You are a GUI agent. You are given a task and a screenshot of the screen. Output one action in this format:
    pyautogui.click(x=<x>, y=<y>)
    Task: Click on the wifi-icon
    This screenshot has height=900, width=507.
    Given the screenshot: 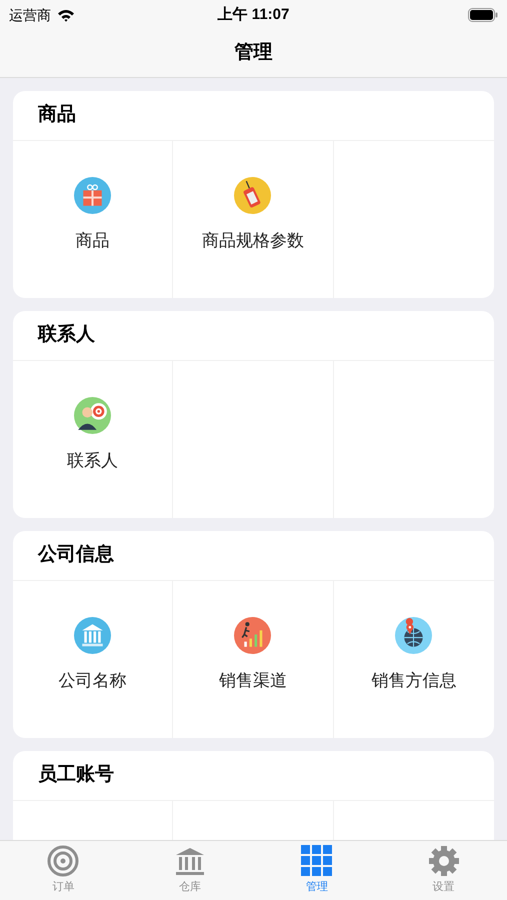 What is the action you would take?
    pyautogui.click(x=66, y=15)
    